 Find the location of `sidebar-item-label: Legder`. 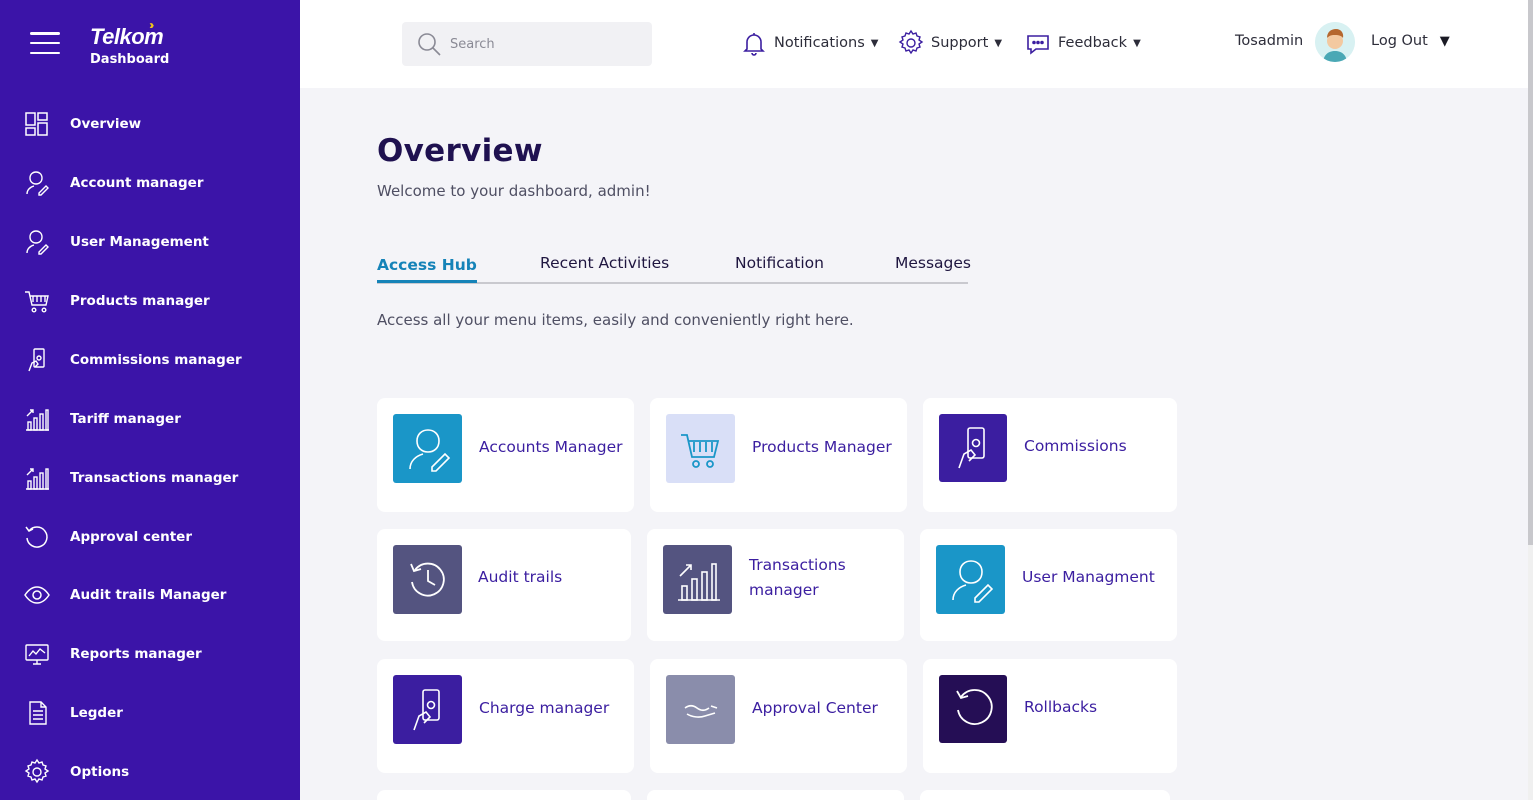

sidebar-item-label: Legder is located at coordinates (96, 713).